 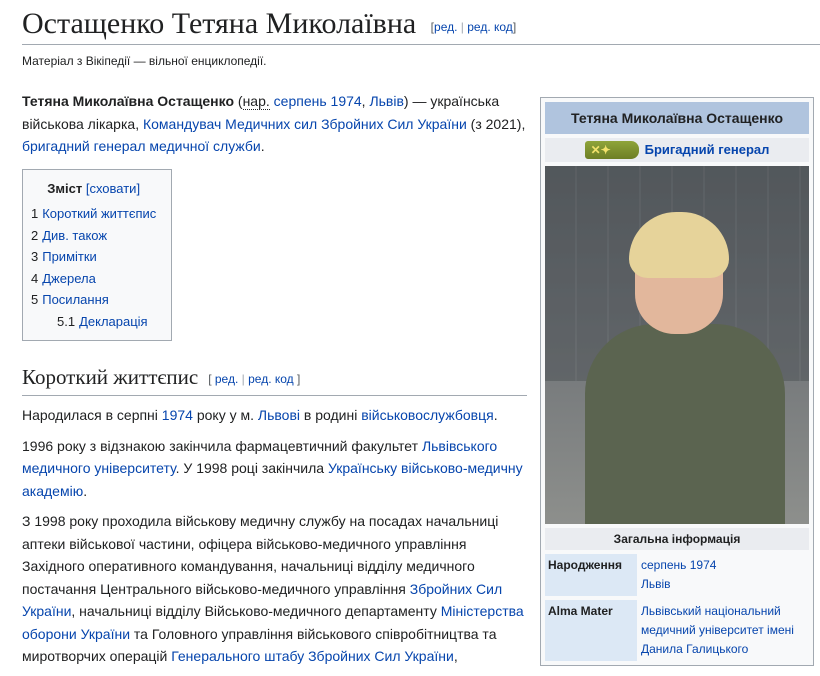 What do you see at coordinates (318, 101) in the screenshot?
I see `born-date-link: серпень 1974` at bounding box center [318, 101].